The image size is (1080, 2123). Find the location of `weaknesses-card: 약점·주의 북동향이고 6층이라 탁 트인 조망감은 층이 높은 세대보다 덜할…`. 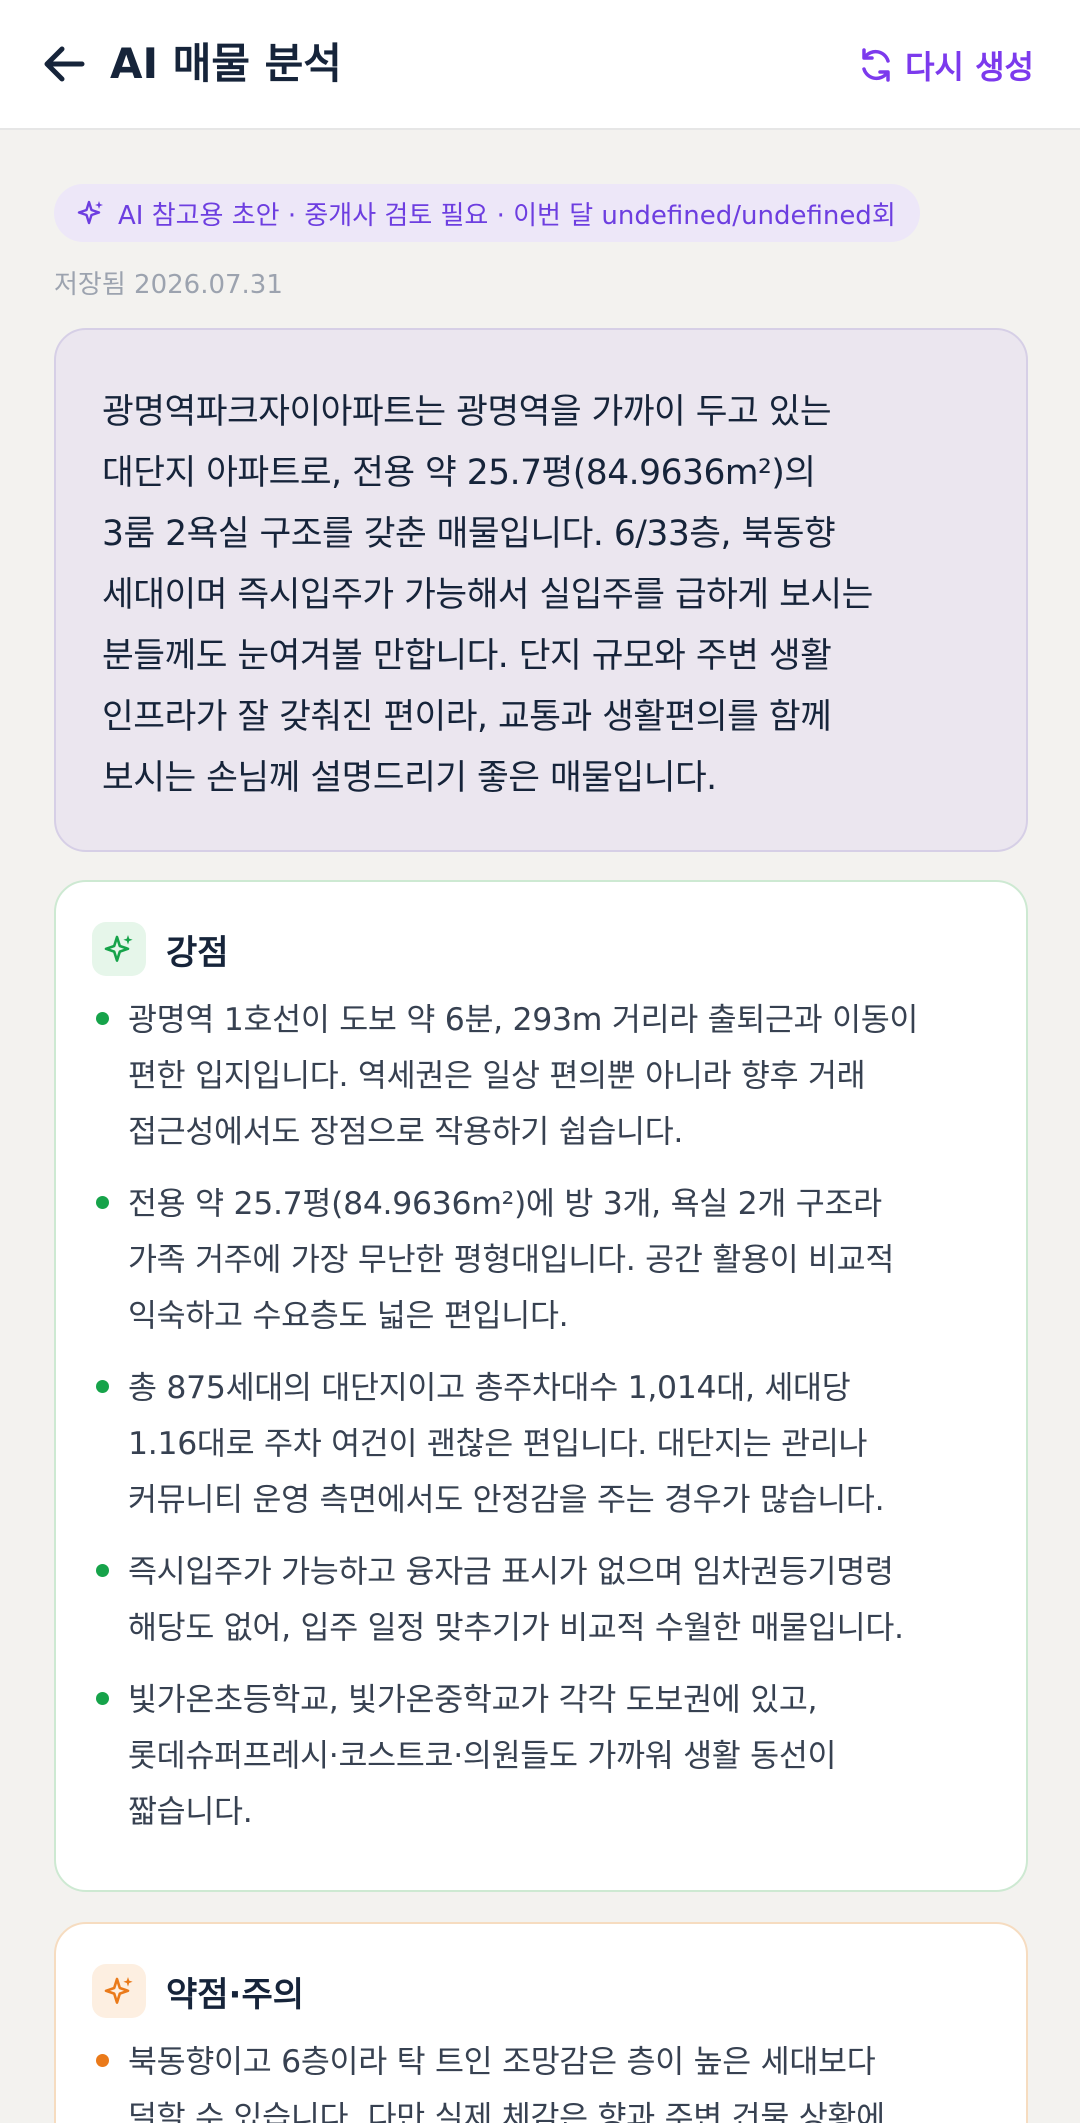

weaknesses-card: 약점·주의 북동향이고 6층이라 탁 트인 조망감은 층이 높은 세대보다 덜할… is located at coordinates (541, 2022).